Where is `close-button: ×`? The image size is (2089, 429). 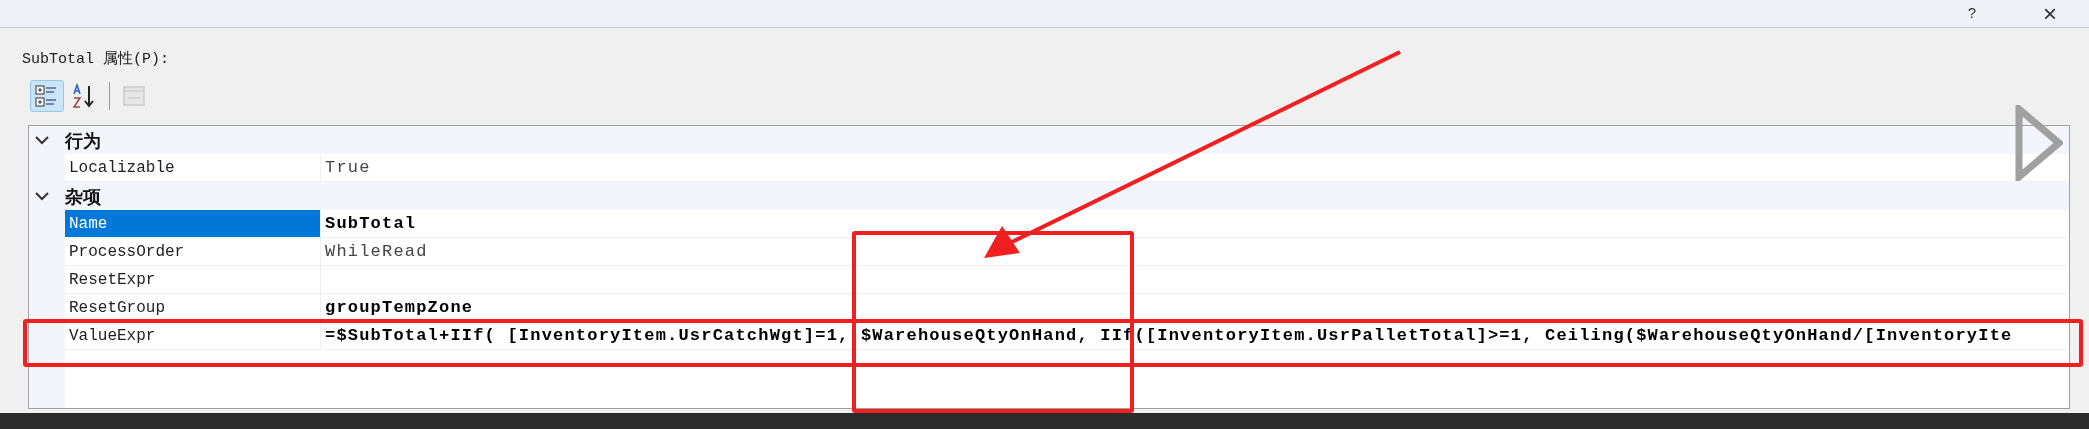 close-button: × is located at coordinates (2050, 14).